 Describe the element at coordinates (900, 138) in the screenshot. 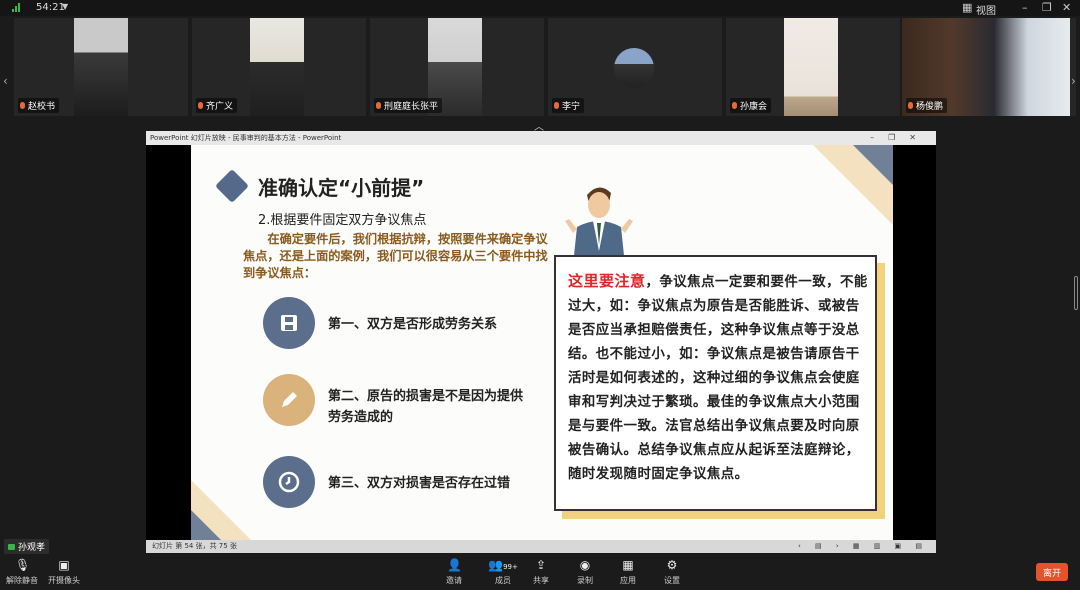

I see `ppt-window-controls: –❐✕` at that location.